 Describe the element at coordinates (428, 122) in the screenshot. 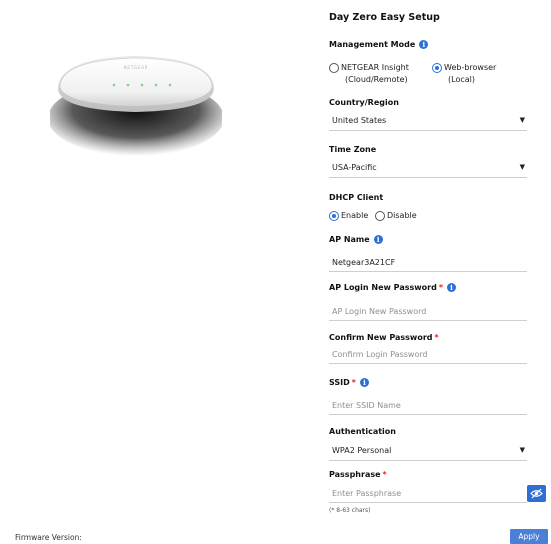

I see `country-region-select: United States ▼` at that location.